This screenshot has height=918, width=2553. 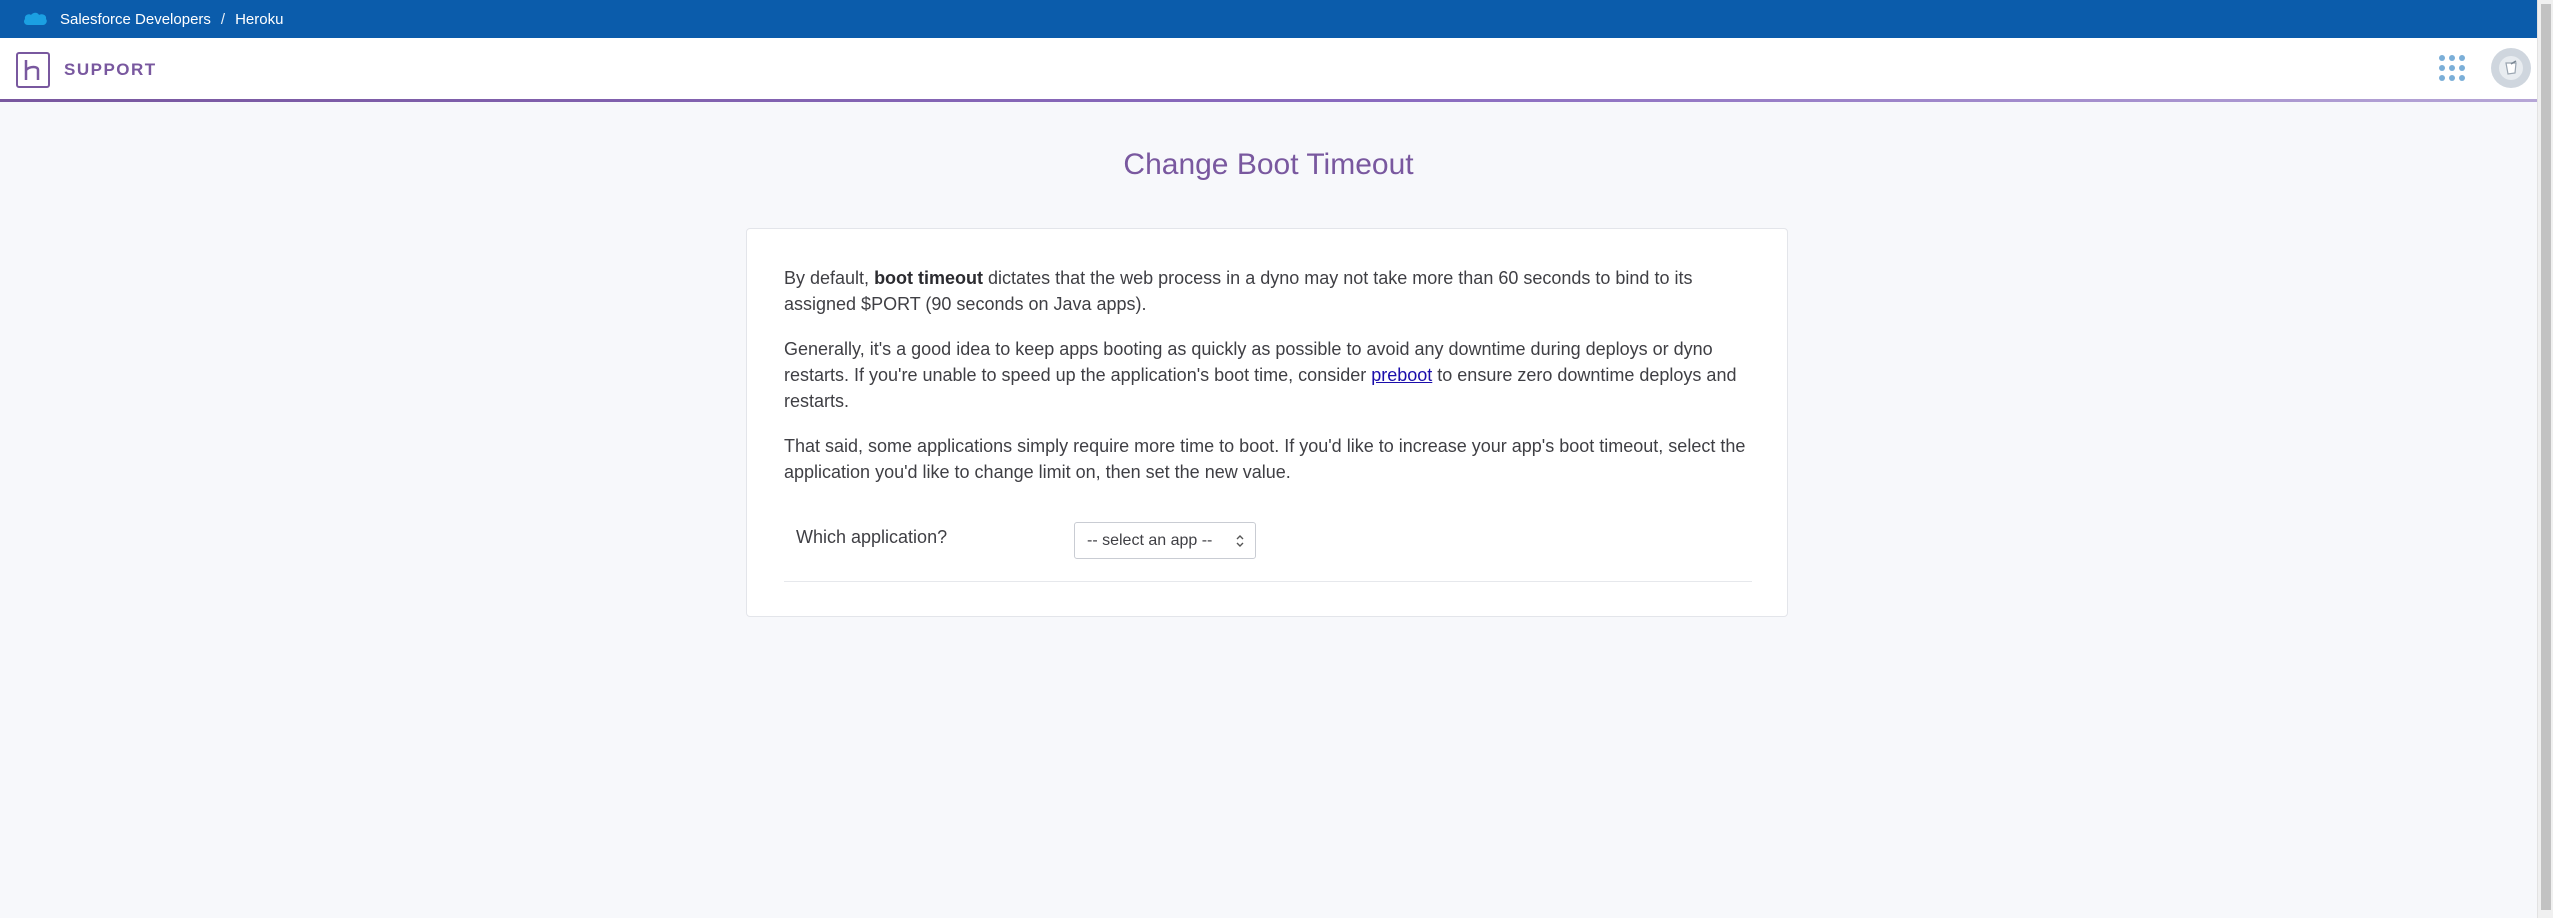 I want to click on user-avatar-icon, so click(x=2511, y=68).